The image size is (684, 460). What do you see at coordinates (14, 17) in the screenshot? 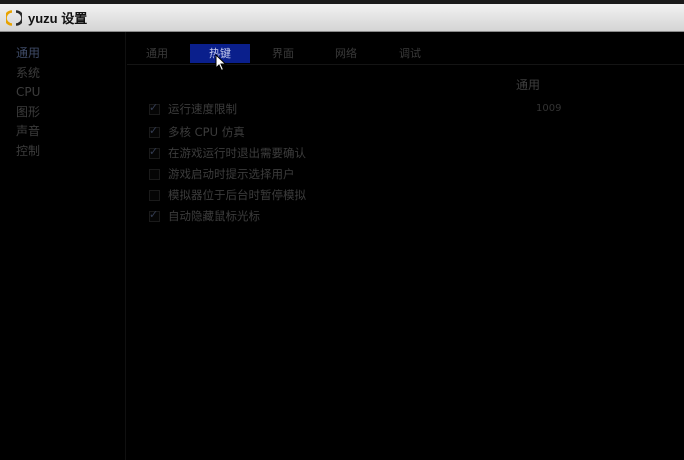
I see `yuzu-logo-icon` at bounding box center [14, 17].